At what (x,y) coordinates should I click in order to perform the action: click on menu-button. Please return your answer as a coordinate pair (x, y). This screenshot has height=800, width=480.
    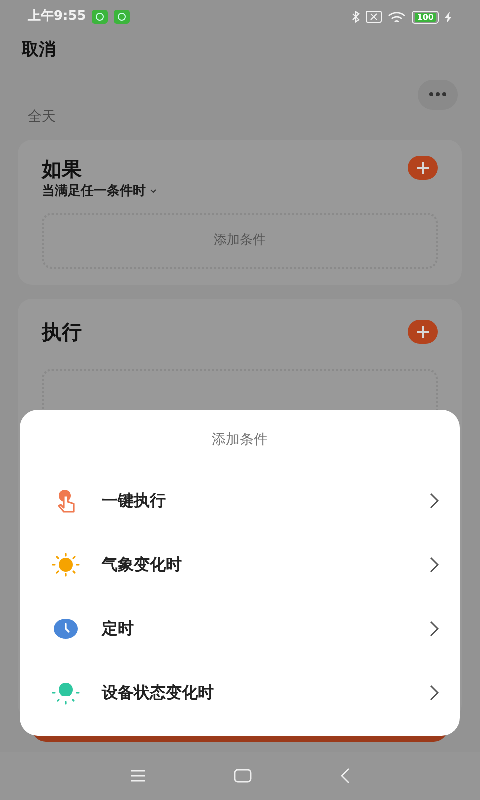
    Looking at the image, I should click on (138, 776).